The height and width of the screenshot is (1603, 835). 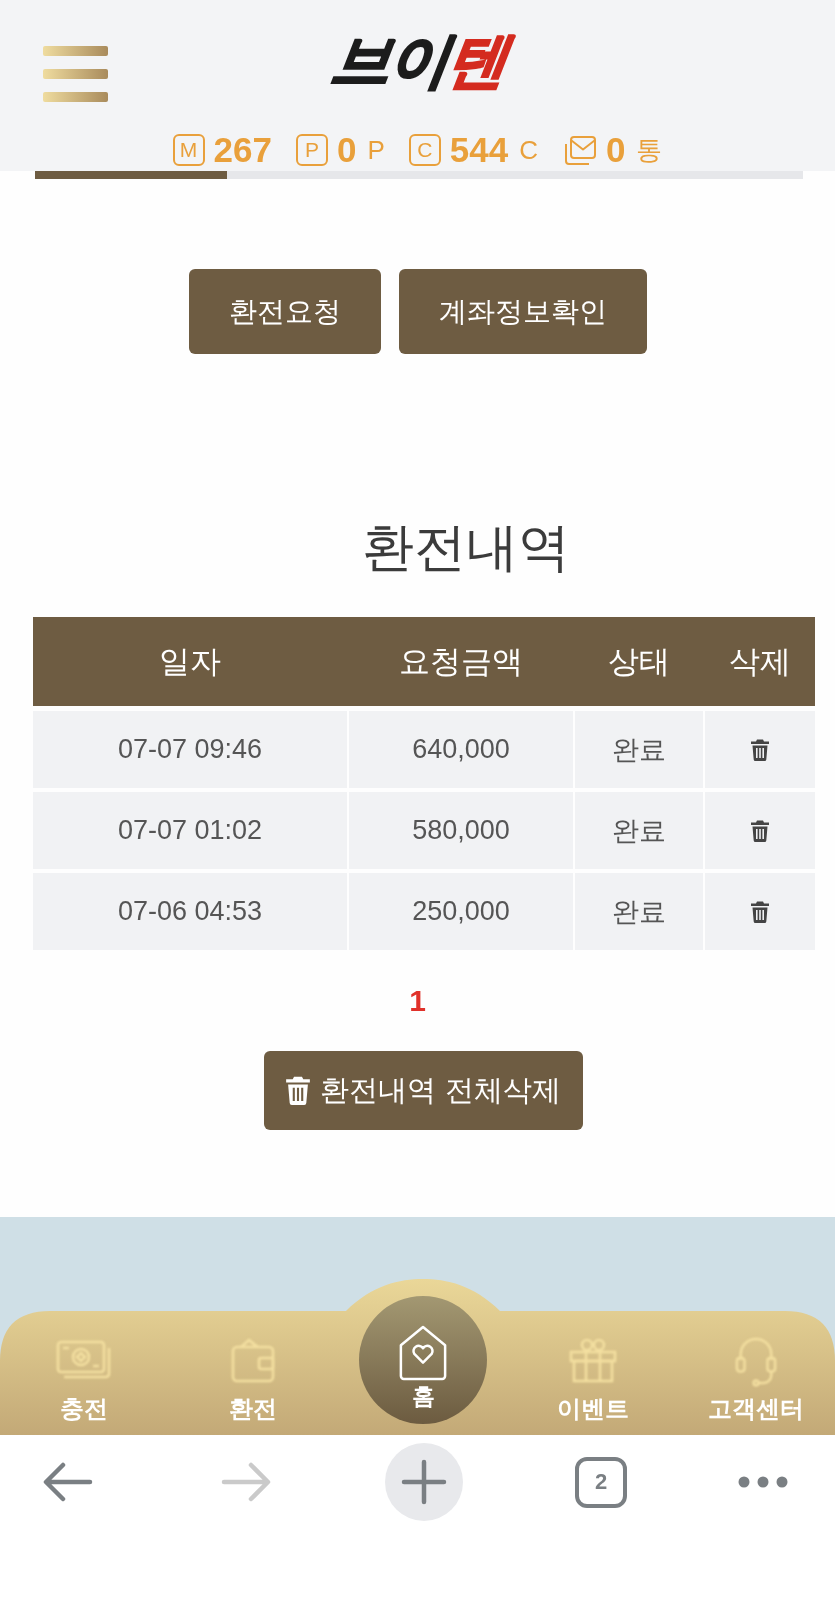 What do you see at coordinates (466, 547) in the screenshot?
I see `section-title: 환전내역` at bounding box center [466, 547].